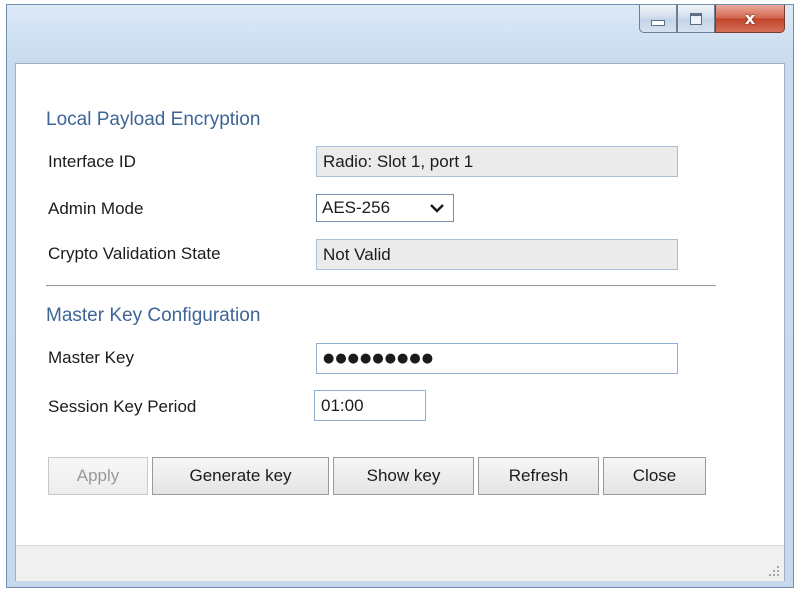 The height and width of the screenshot is (592, 801). I want to click on admin-mode-label: Admin Mode, so click(96, 208).